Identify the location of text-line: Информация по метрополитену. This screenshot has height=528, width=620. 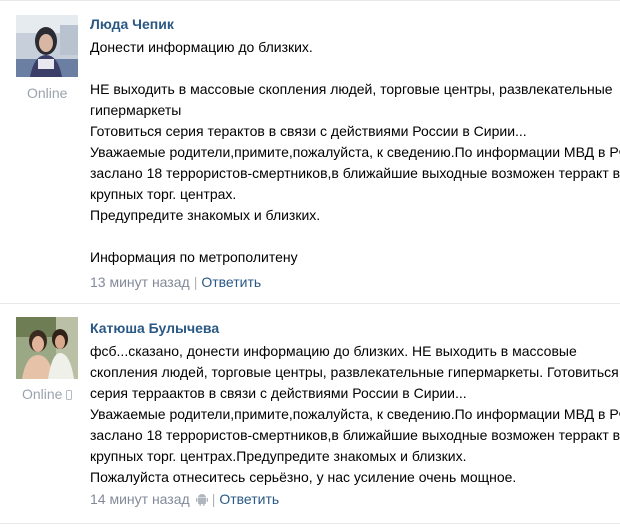
(194, 257).